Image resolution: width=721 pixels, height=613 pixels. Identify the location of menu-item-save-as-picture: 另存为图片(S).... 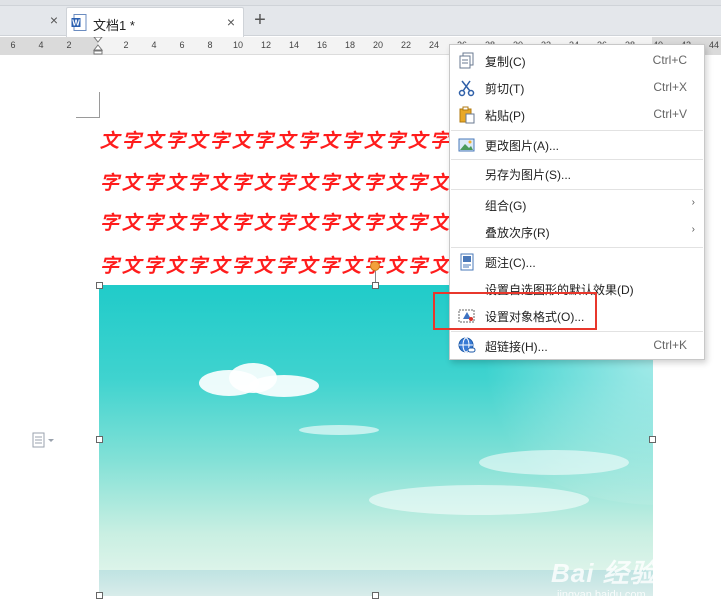
(577, 174).